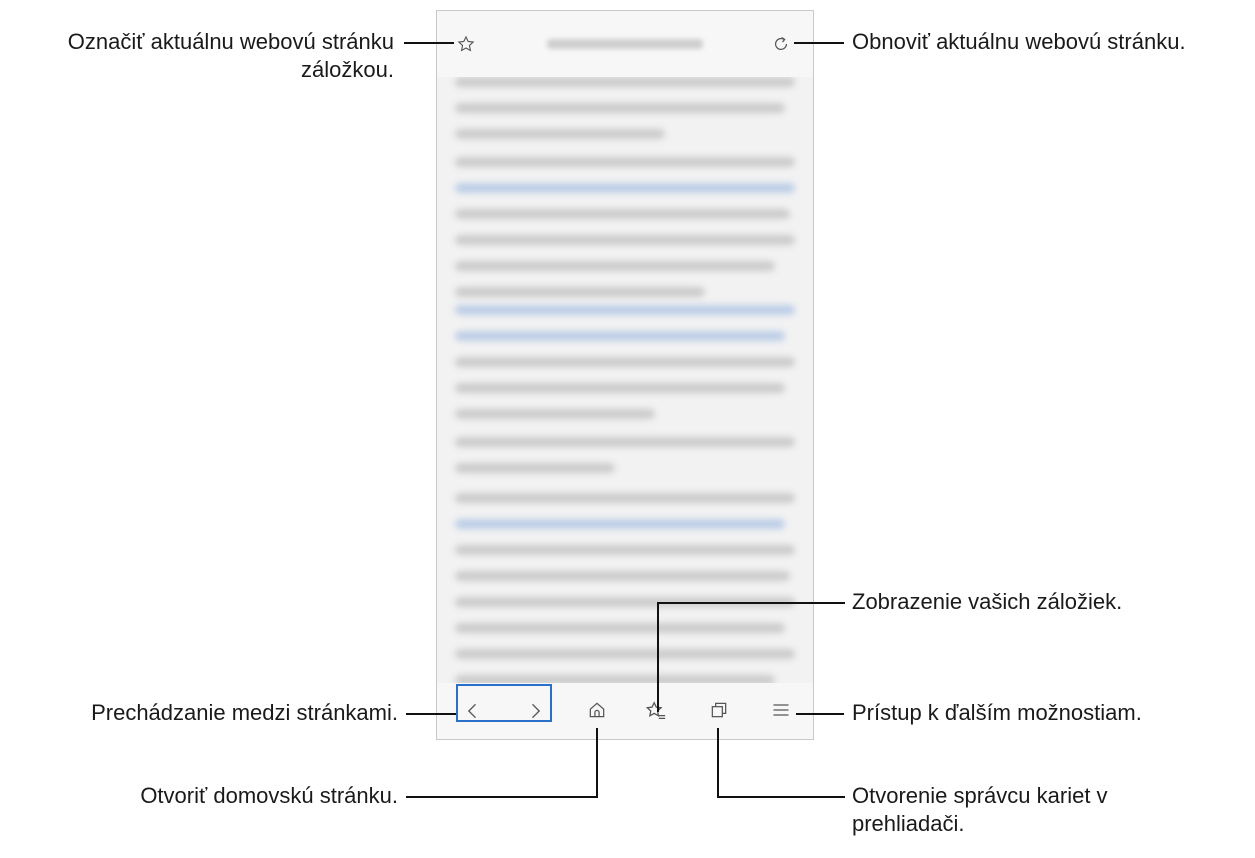  Describe the element at coordinates (269, 795) in the screenshot. I see `callout-home: Otvoriť domovskú stránku.` at that location.